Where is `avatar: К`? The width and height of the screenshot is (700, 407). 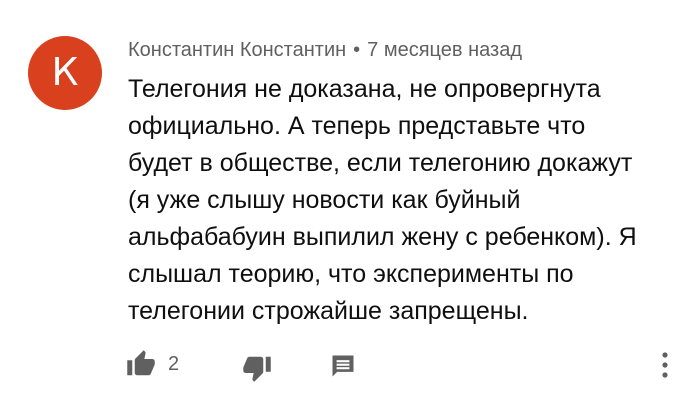 avatar: К is located at coordinates (65, 73).